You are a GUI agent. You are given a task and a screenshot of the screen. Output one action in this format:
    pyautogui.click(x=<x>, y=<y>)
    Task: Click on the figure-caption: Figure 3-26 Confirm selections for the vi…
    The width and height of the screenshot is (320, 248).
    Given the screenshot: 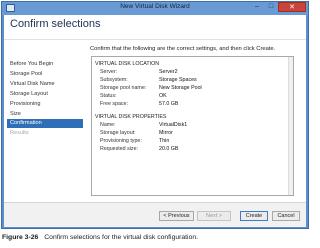 What is the action you would take?
    pyautogui.click(x=100, y=237)
    